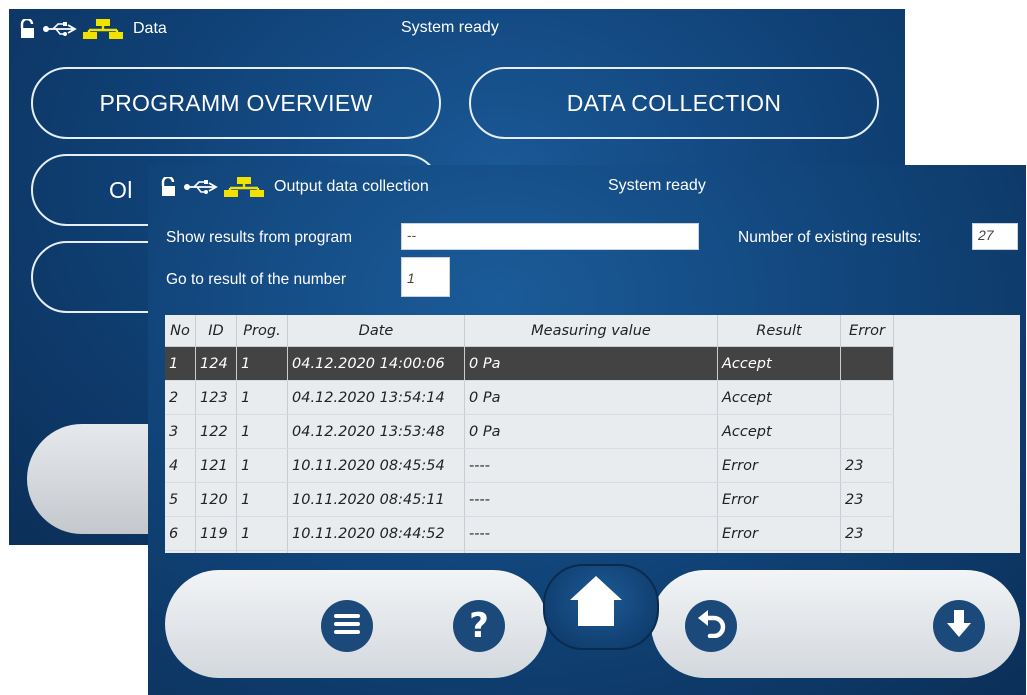 The image size is (1027, 695). I want to click on col-header-measuring-value: Measuring value, so click(591, 331).